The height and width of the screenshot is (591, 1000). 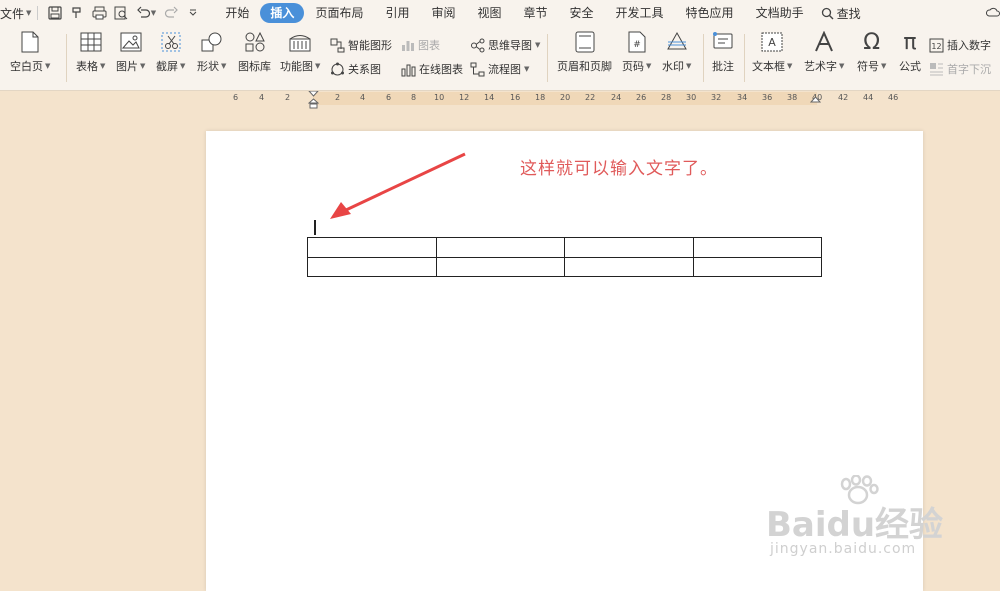 What do you see at coordinates (780, 13) in the screenshot?
I see `tab-doc-assistant: 文档助手` at bounding box center [780, 13].